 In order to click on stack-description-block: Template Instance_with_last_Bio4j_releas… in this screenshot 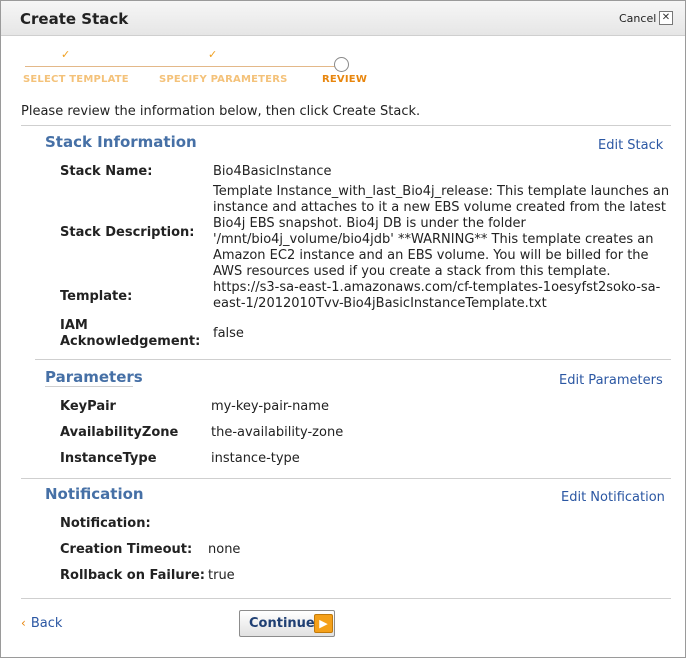, I will do `click(444, 248)`.